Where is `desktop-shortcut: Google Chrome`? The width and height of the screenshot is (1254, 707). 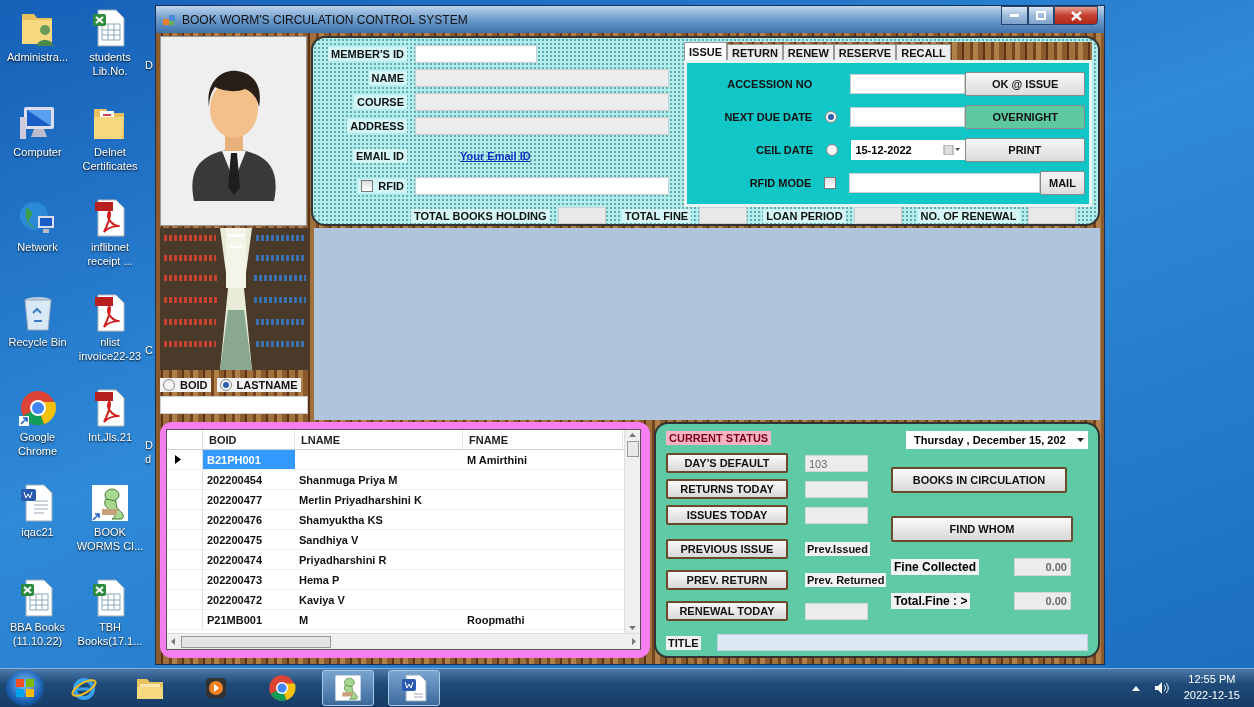 desktop-shortcut: Google Chrome is located at coordinates (37, 433).